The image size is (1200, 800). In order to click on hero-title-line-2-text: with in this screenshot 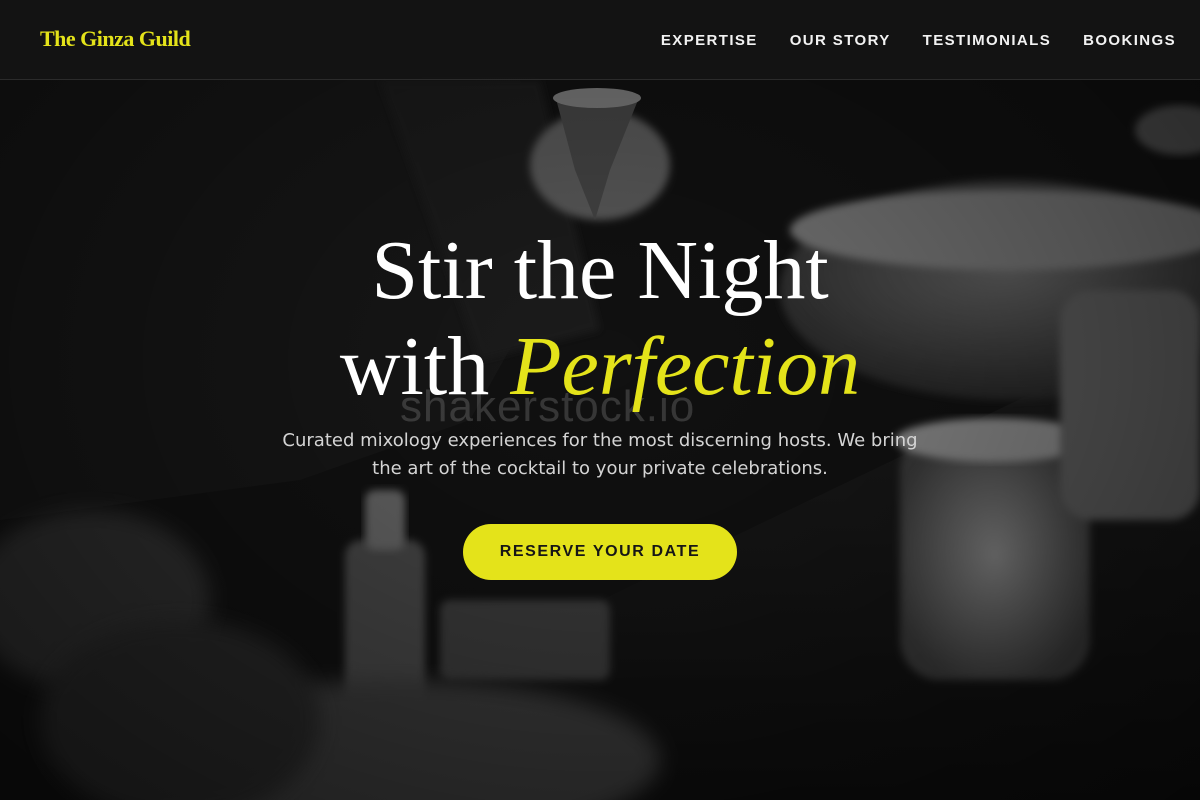, I will do `click(425, 366)`.